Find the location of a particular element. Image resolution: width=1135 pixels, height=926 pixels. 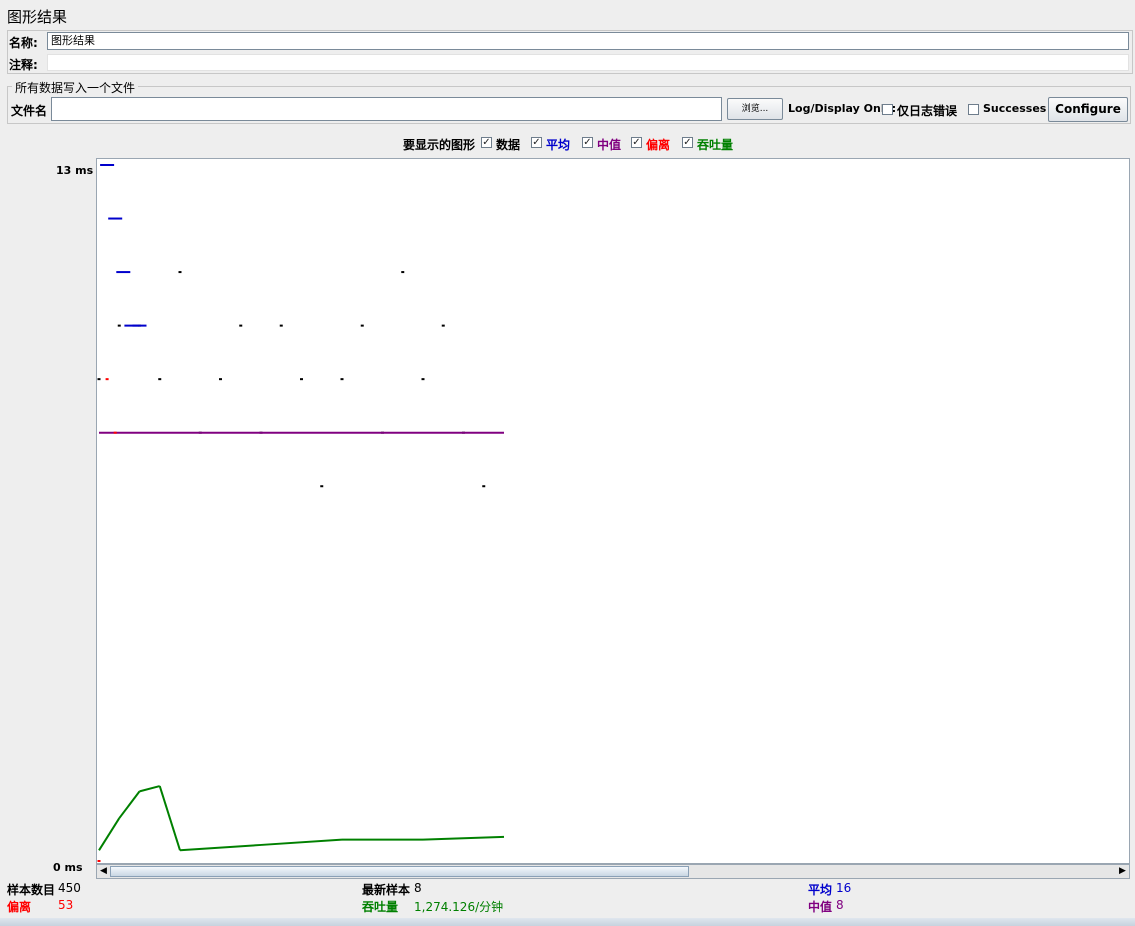

errors-only-label: 仅日志错误 is located at coordinates (927, 111).